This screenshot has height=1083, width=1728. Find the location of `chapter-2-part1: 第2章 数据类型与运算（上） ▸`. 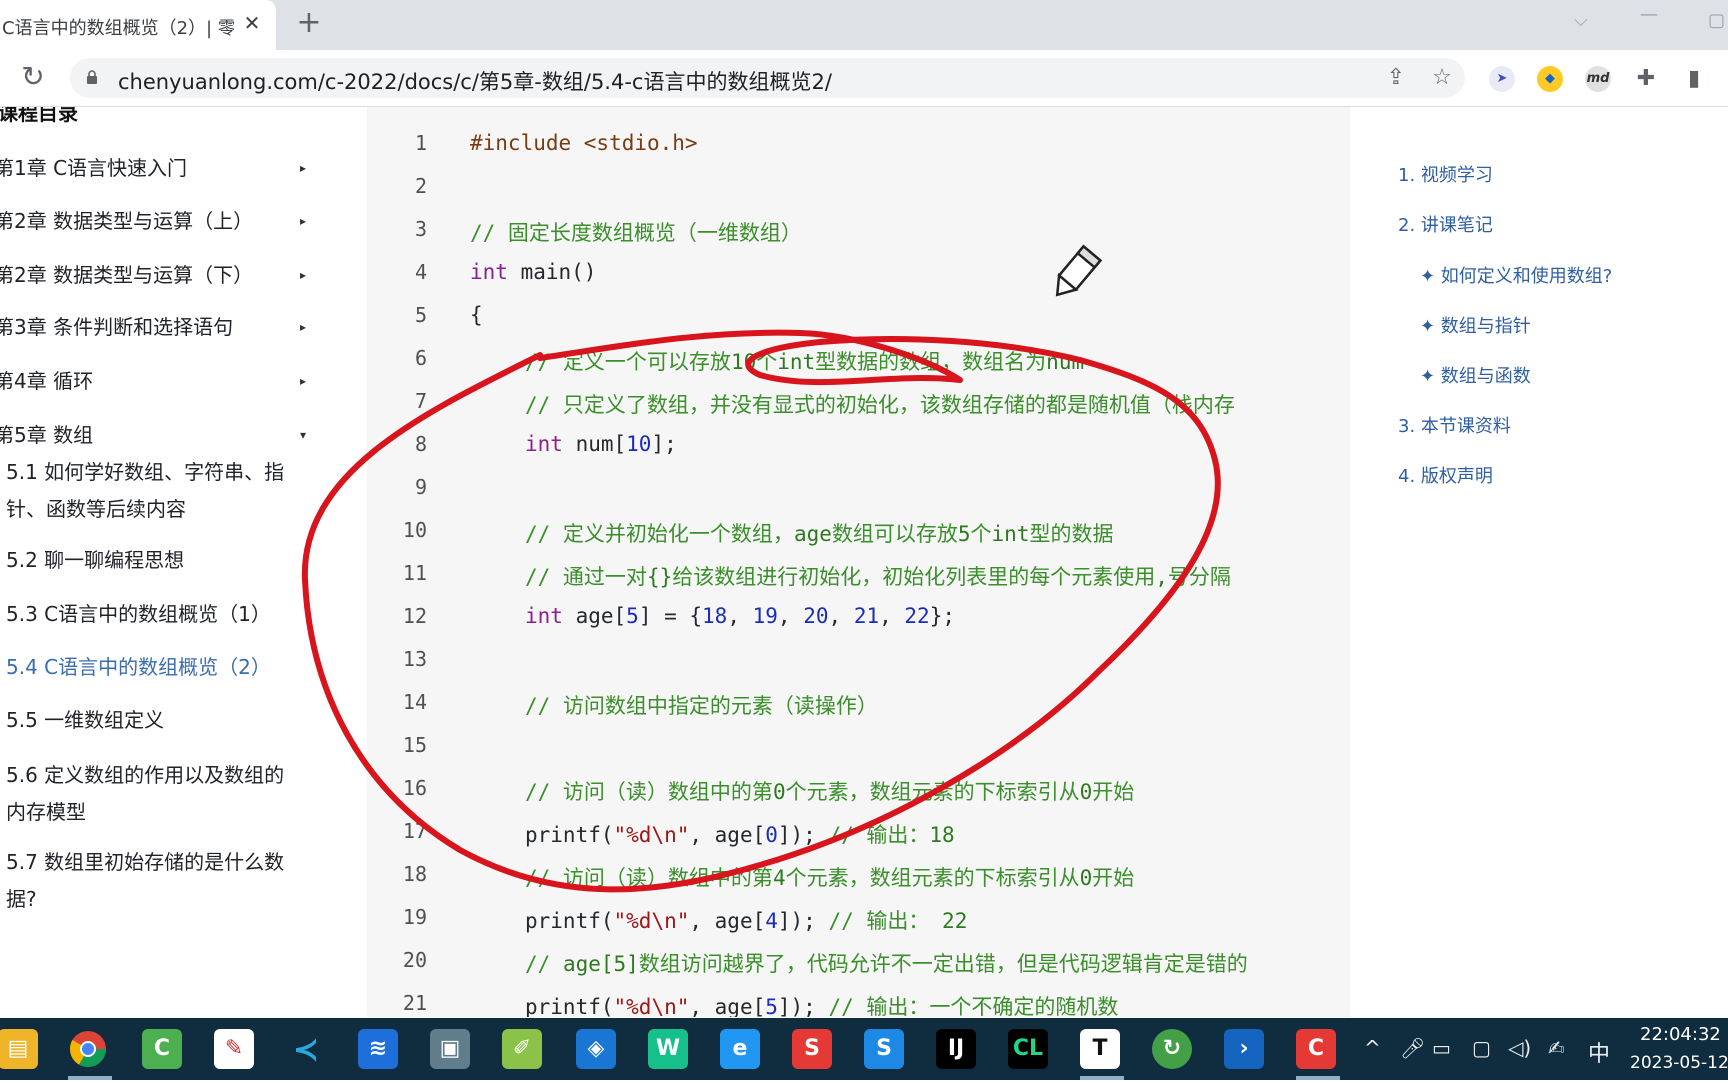

chapter-2-part1: 第2章 数据类型与运算（上） ▸ is located at coordinates (153, 221).